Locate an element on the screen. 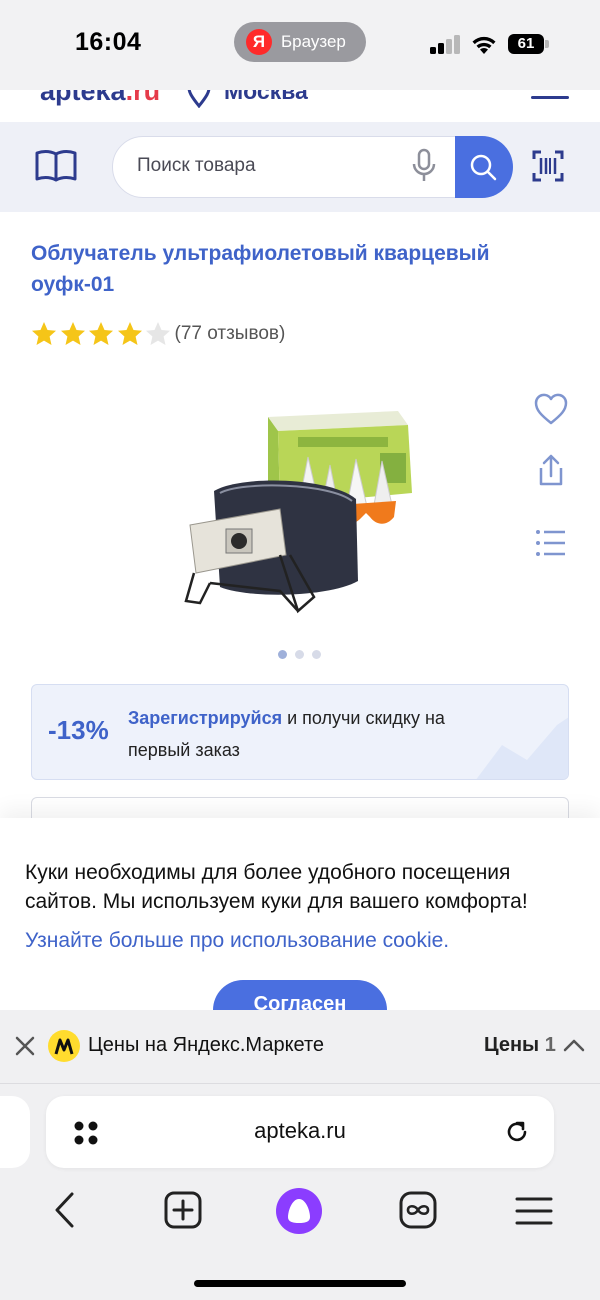 This screenshot has height=1300, width=600. address-bar: apteka.ru is located at coordinates (300, 1132).